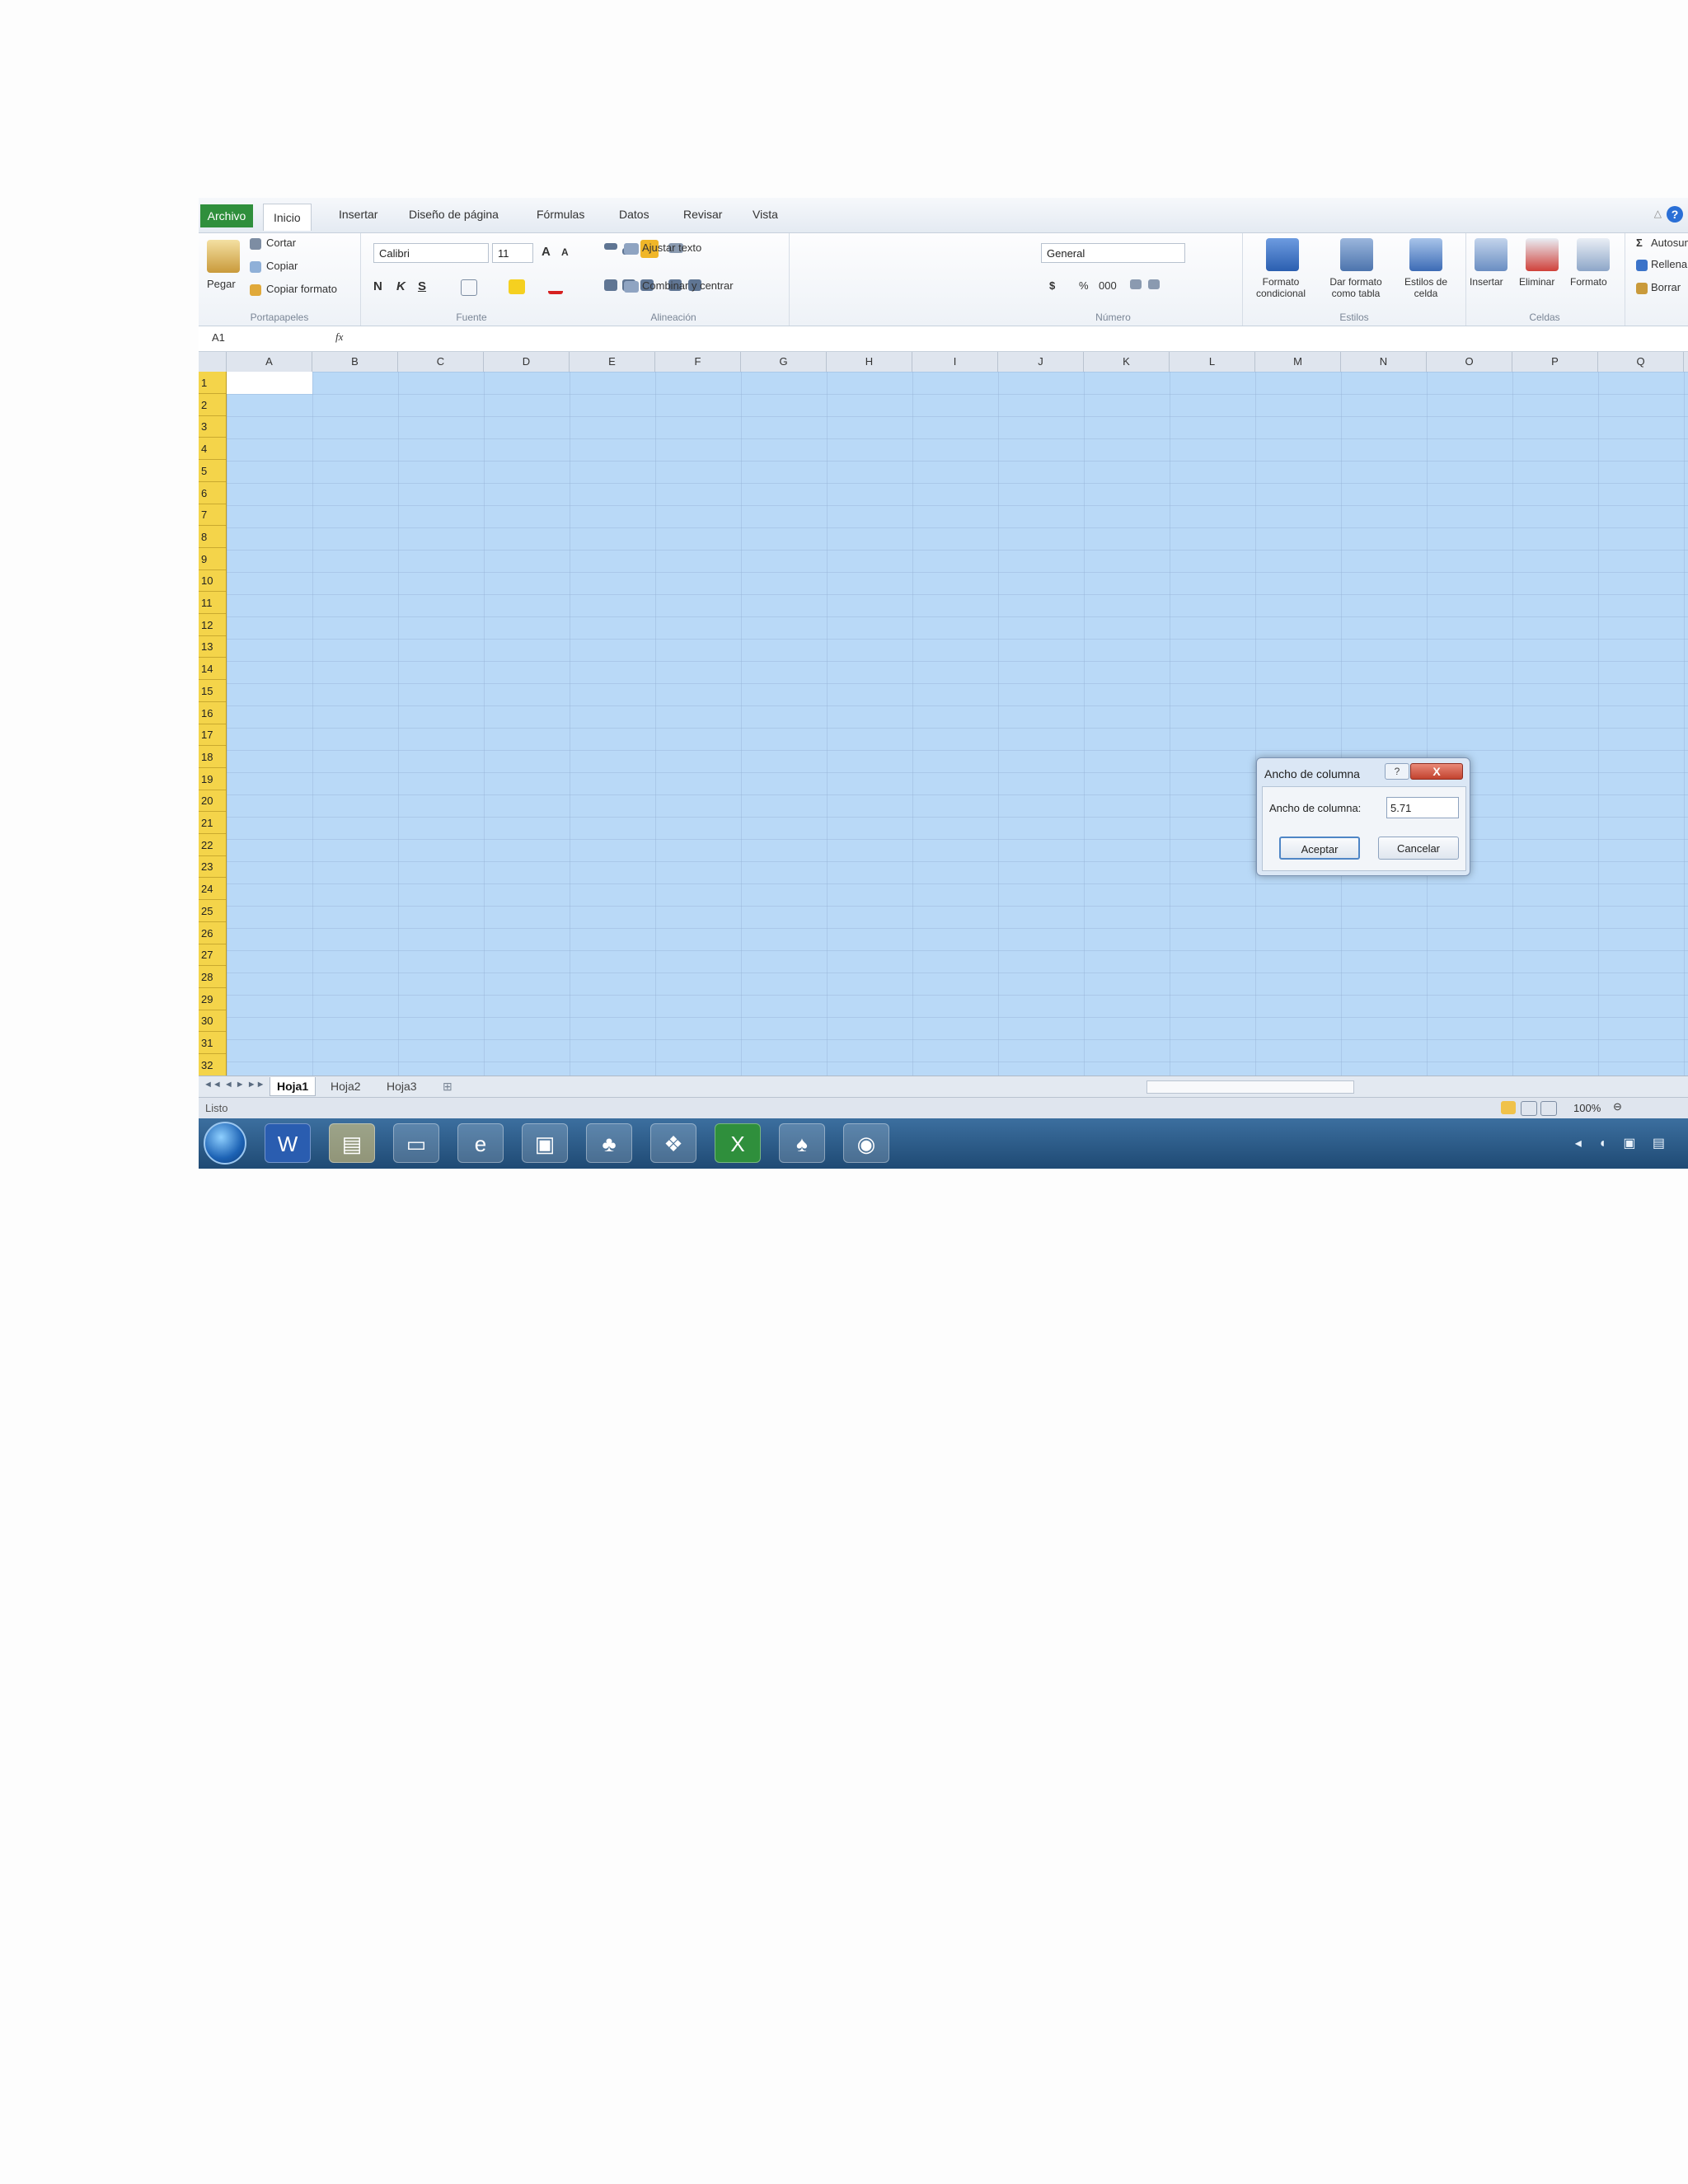 The image size is (1688, 2184). I want to click on column-header: K, so click(1127, 362).